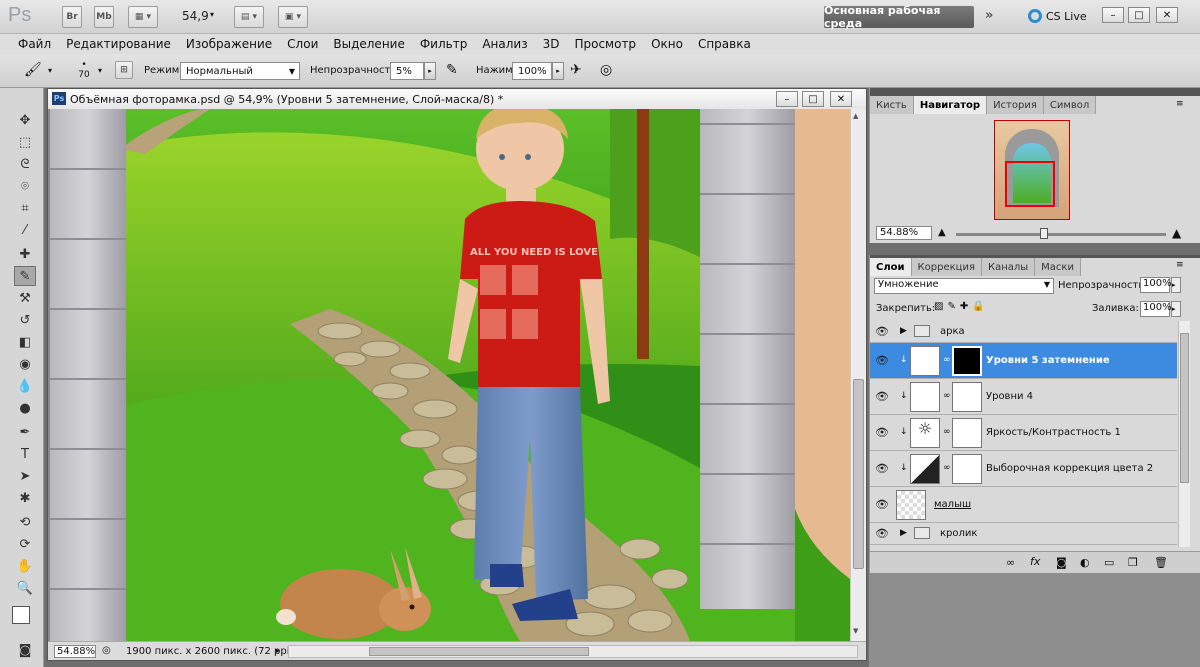 The width and height of the screenshot is (1200, 667). I want to click on zoom-out-icon: ▲, so click(942, 232).